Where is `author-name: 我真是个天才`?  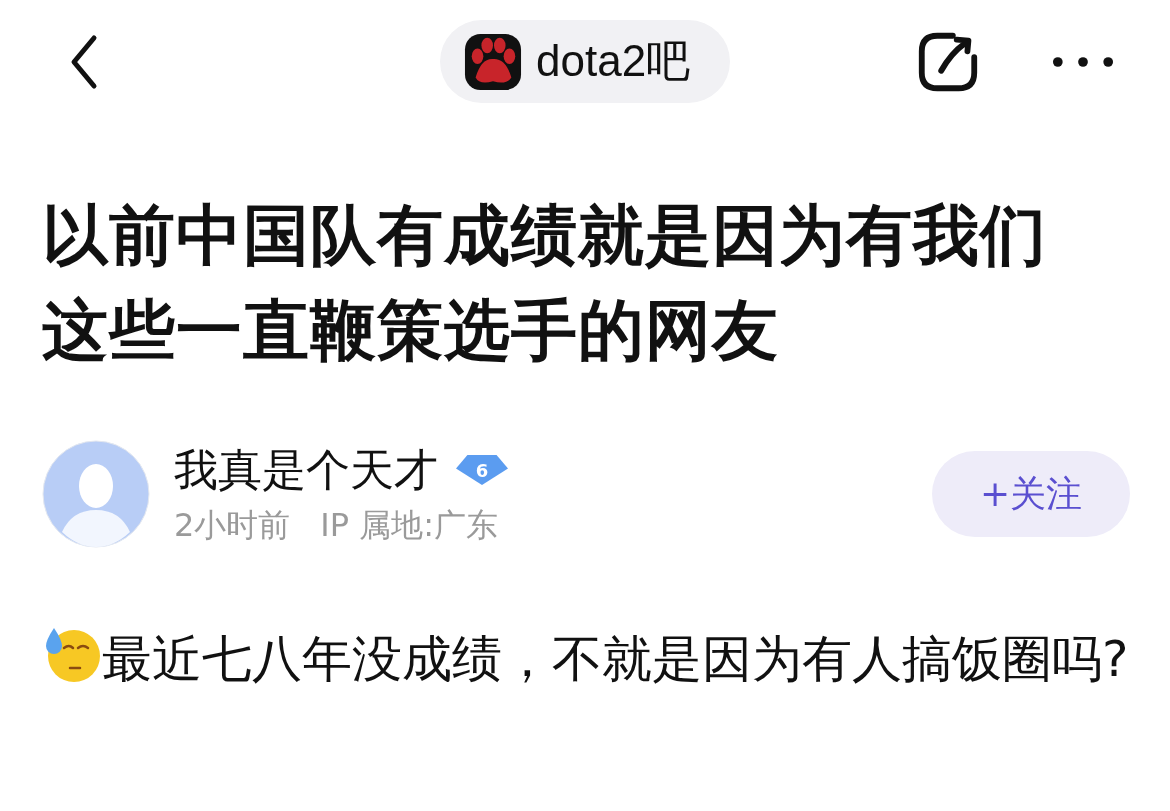 author-name: 我真是个天才 is located at coordinates (306, 470).